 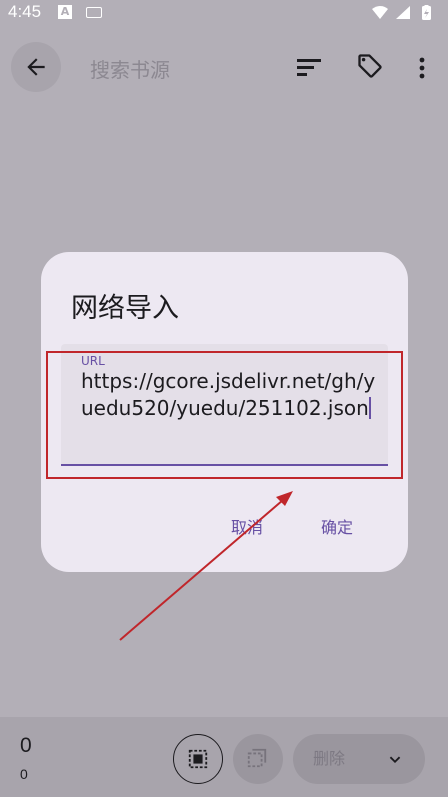 I want to click on battery-icon, so click(x=426, y=12).